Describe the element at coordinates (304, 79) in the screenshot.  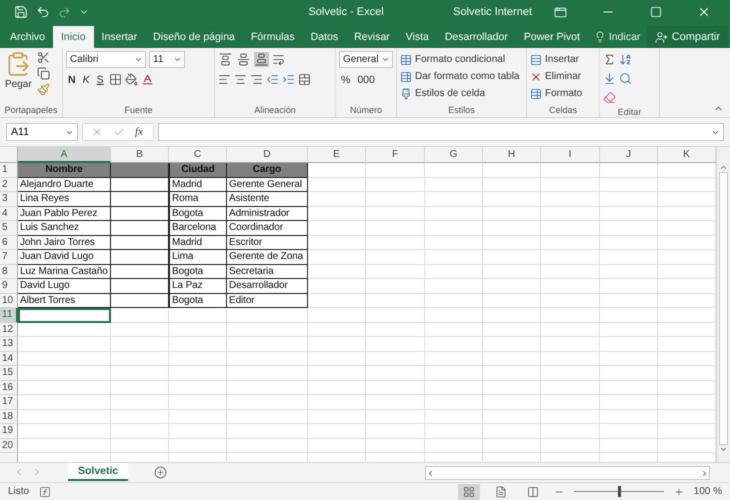
I see `merge-cells-icon` at that location.